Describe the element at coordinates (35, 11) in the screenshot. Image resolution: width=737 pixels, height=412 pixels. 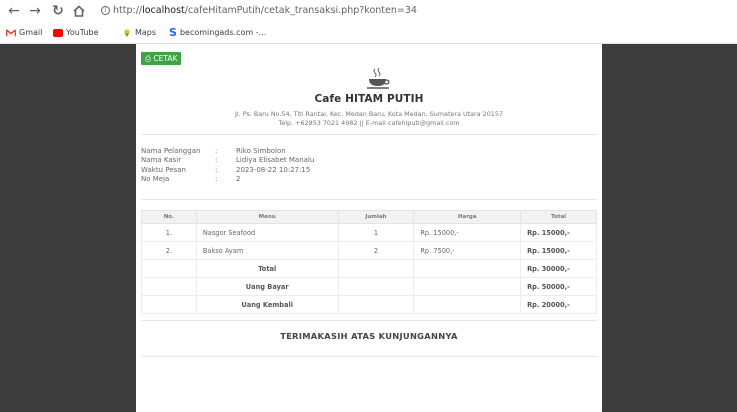
I see `forward-arrow-icon: →` at that location.